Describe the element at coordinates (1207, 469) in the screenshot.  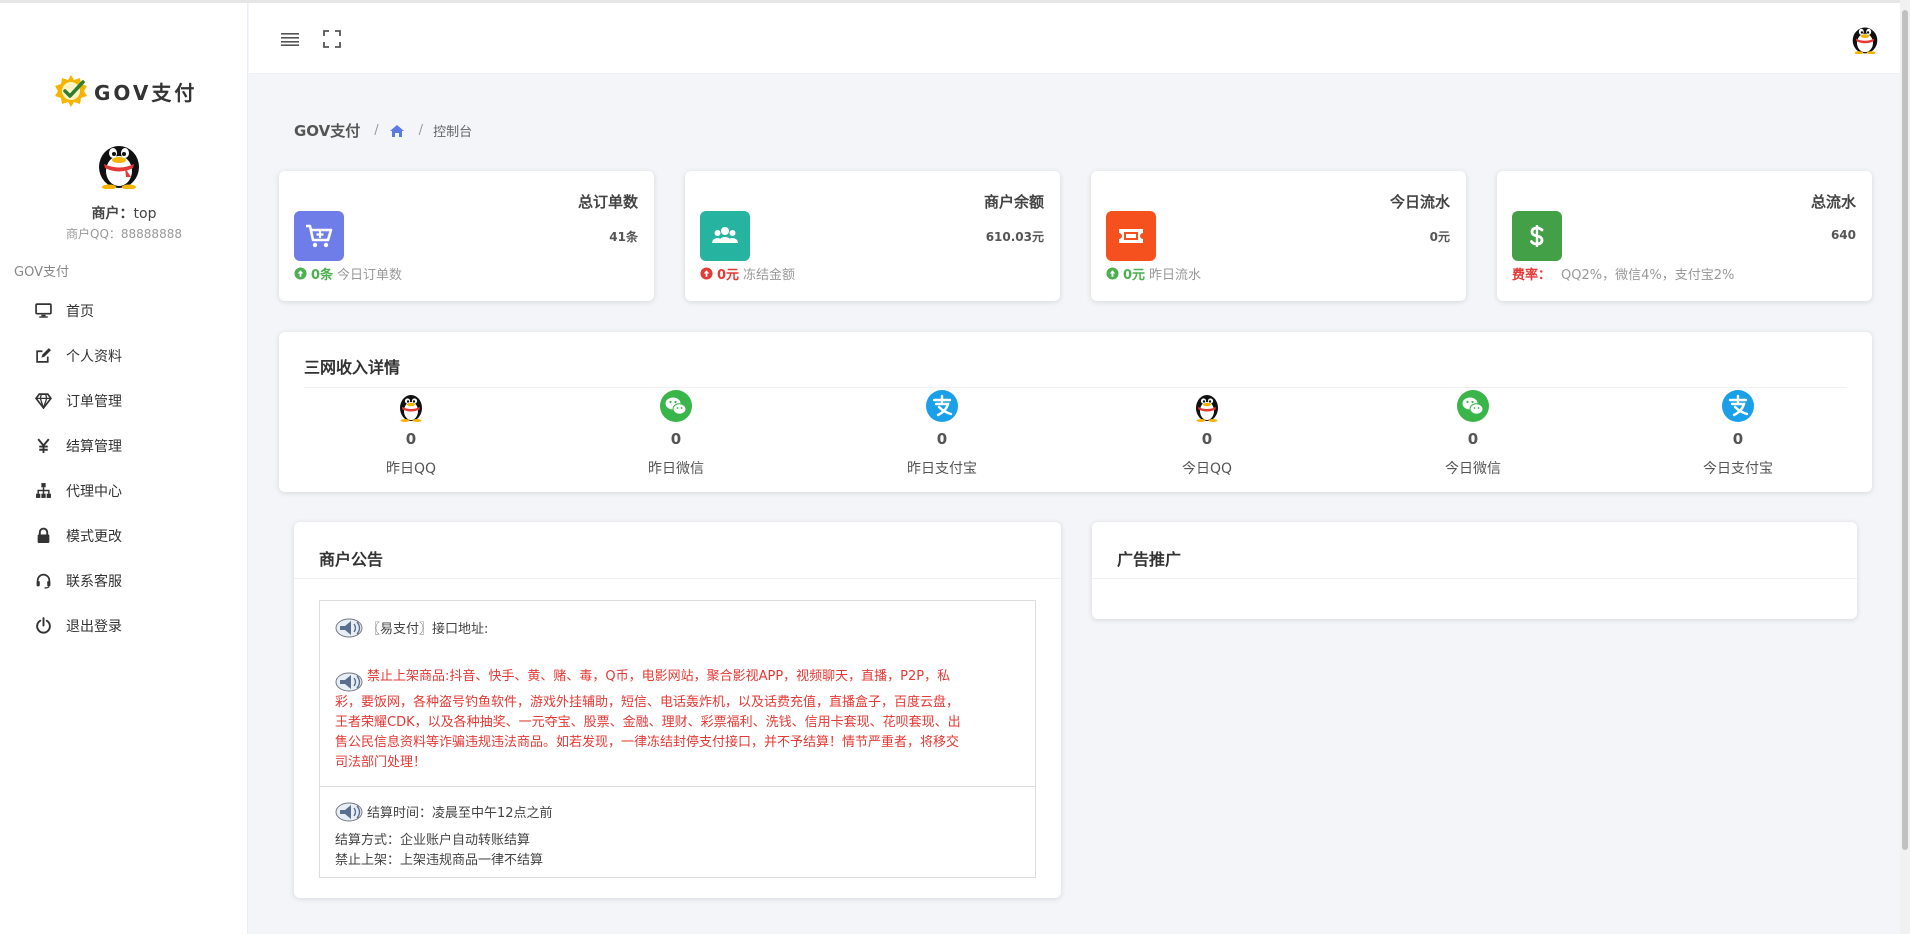
I see `income-label: 今日QQ` at that location.